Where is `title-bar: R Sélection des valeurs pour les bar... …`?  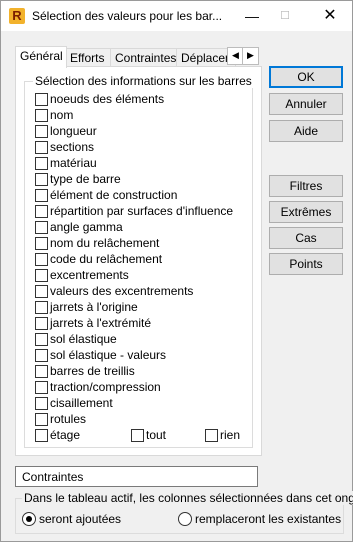
title-bar: R Sélection des valeurs pour les bar... … is located at coordinates (176, 16).